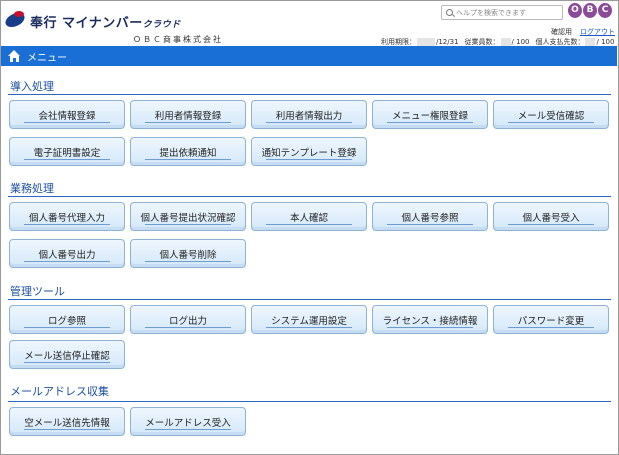  I want to click on user-info-export-button: 利用者情報出力, so click(309, 114).